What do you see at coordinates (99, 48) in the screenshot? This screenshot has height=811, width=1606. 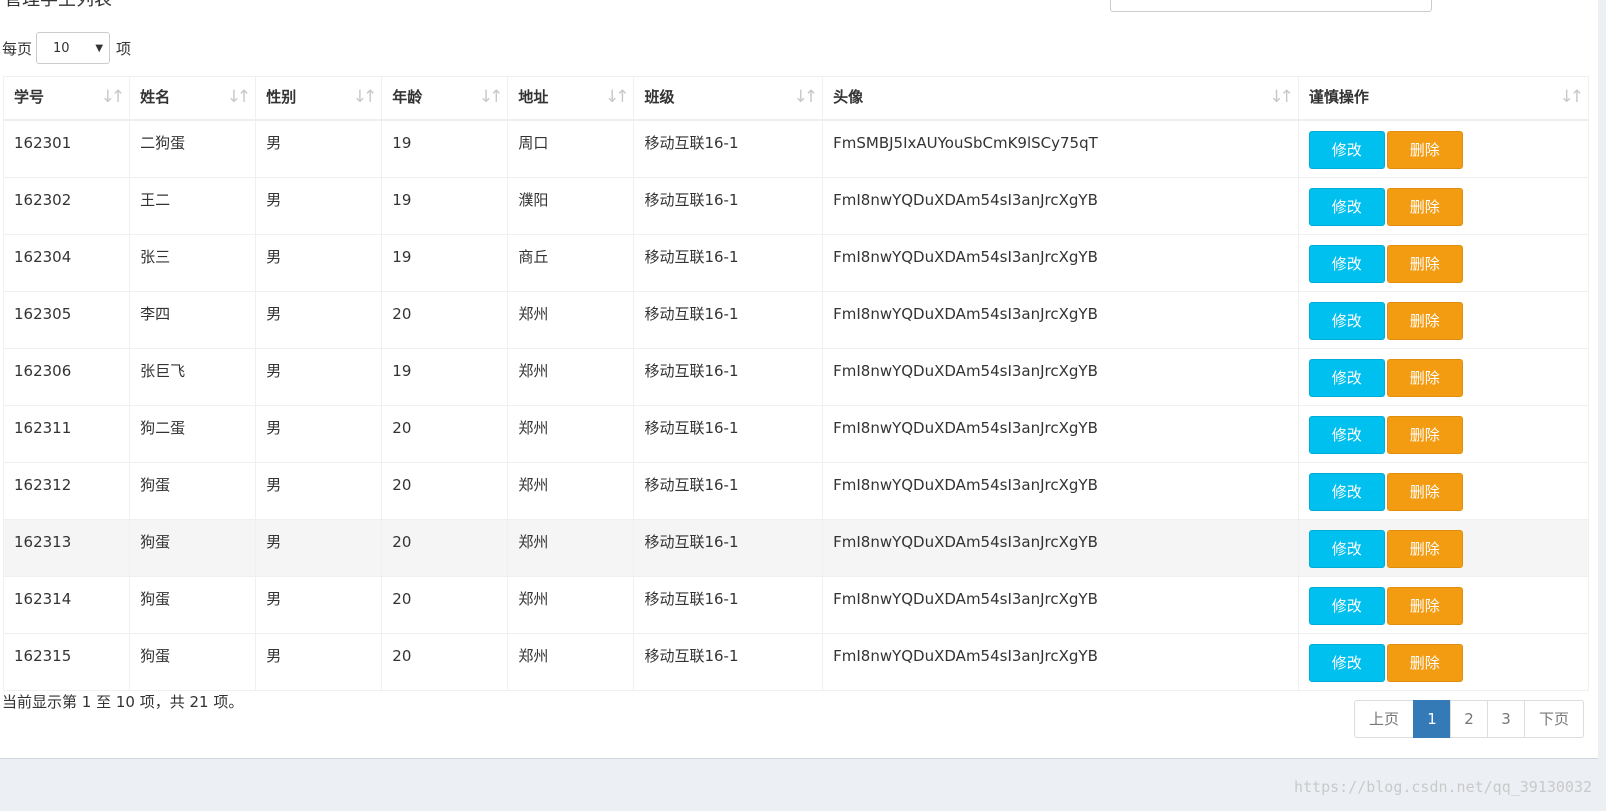 I see `chevron-down-icon: ▼` at bounding box center [99, 48].